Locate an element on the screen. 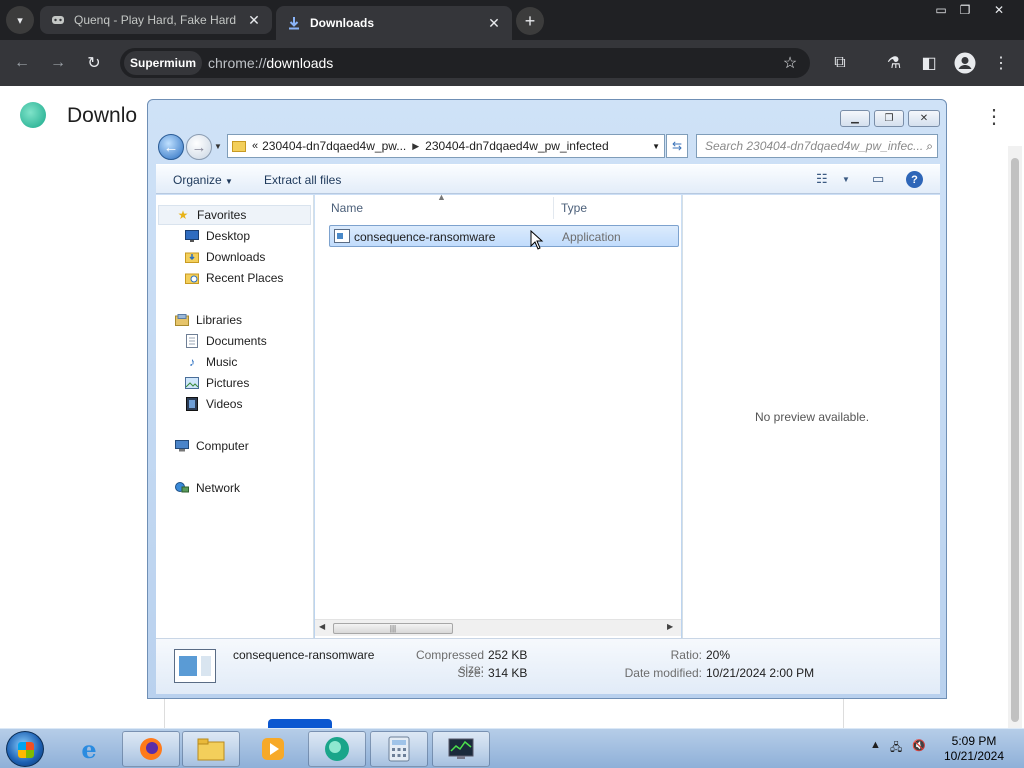 Image resolution: width=1024 pixels, height=768 pixels. taskbar-firefox is located at coordinates (151, 749).